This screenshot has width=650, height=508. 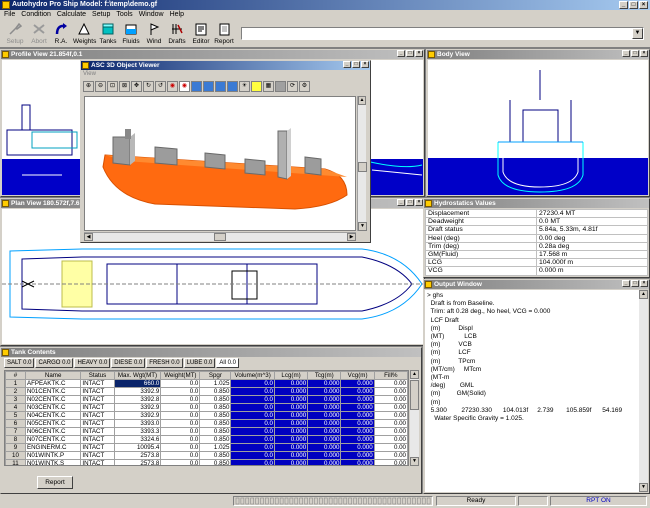 What do you see at coordinates (124, 86) in the screenshot?
I see `zoom-fit-icon: ⊠` at bounding box center [124, 86].